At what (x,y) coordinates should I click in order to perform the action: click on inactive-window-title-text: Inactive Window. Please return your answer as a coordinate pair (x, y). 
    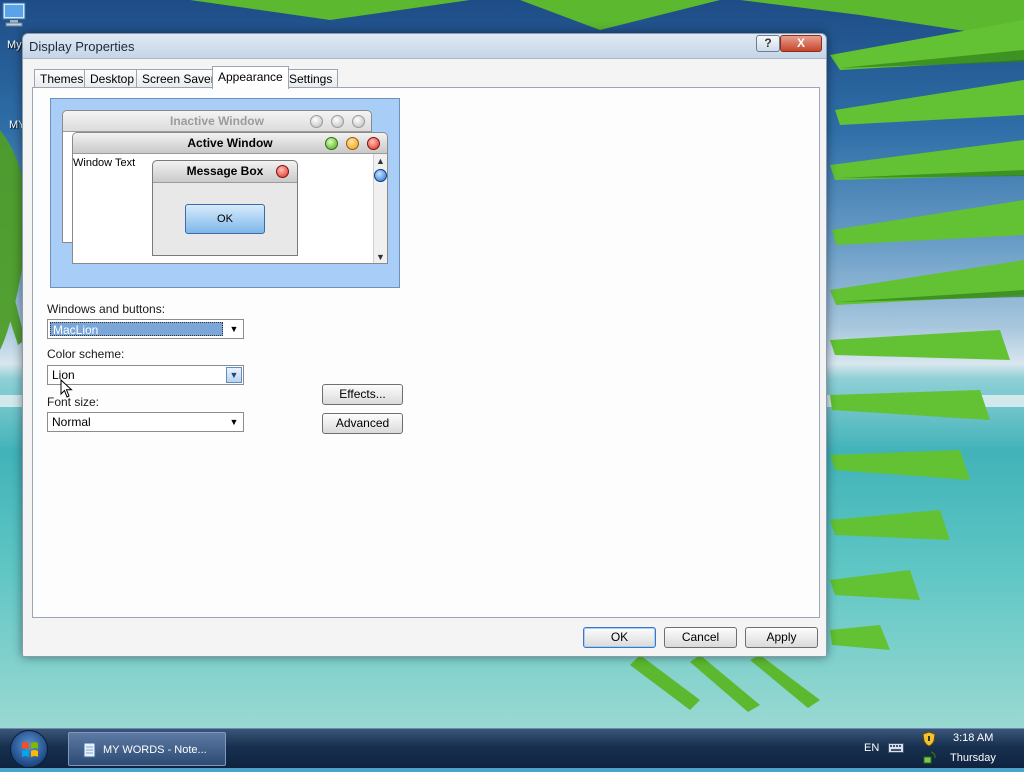
    Looking at the image, I should click on (217, 121).